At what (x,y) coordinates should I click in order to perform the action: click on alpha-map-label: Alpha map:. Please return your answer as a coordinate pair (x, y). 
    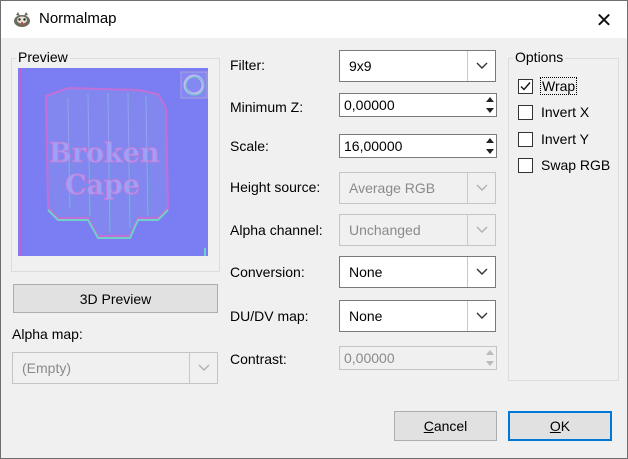
    Looking at the image, I should click on (47, 334).